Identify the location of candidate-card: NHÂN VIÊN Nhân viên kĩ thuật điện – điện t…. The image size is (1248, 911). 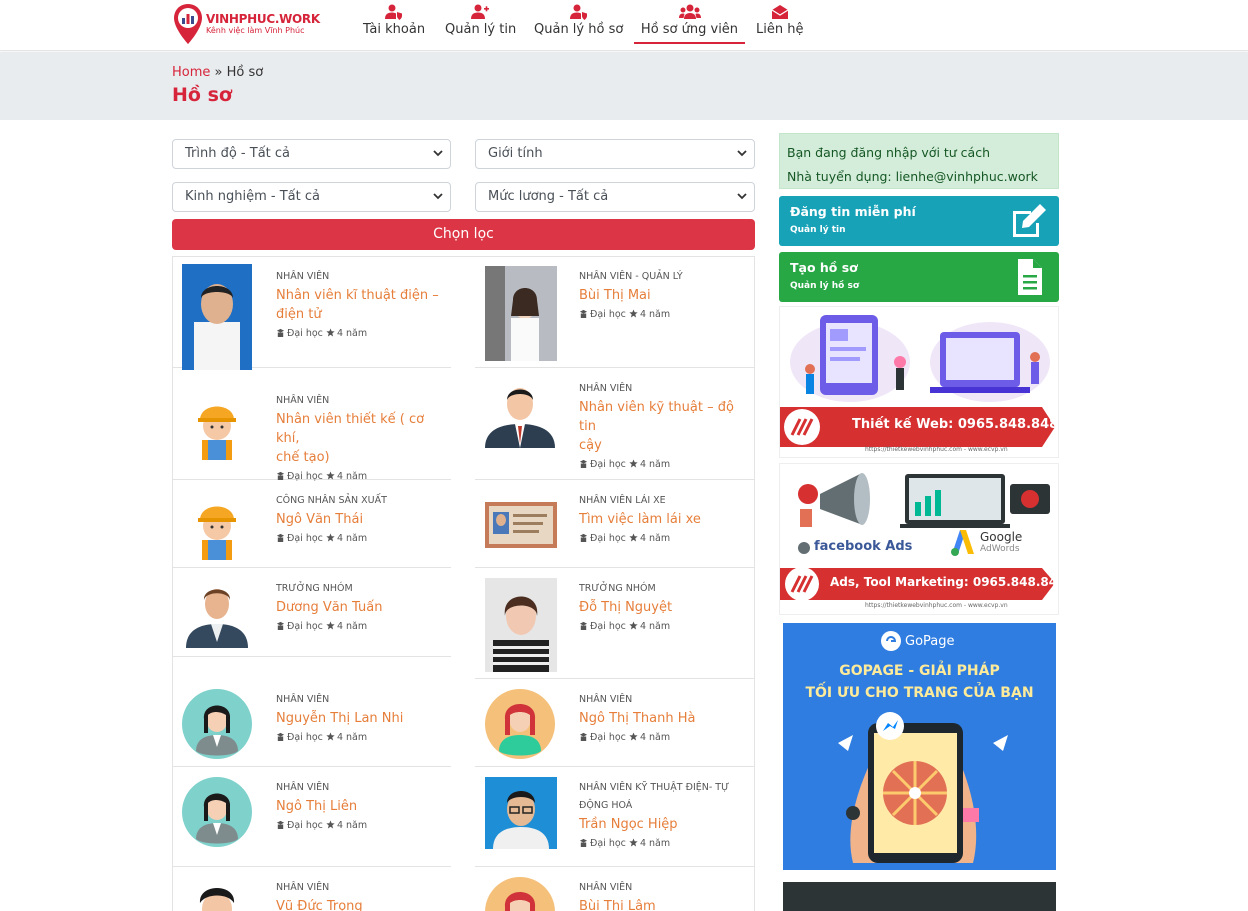
(311, 313).